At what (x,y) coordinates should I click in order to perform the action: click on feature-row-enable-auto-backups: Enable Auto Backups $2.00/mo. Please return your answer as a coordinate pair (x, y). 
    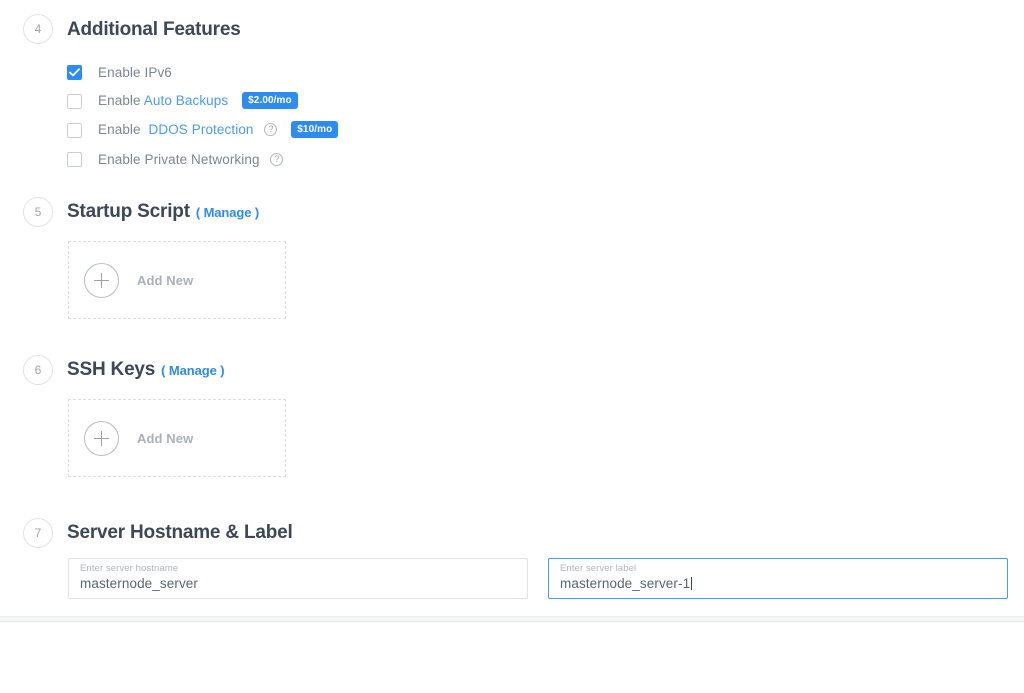
    Looking at the image, I should click on (202, 101).